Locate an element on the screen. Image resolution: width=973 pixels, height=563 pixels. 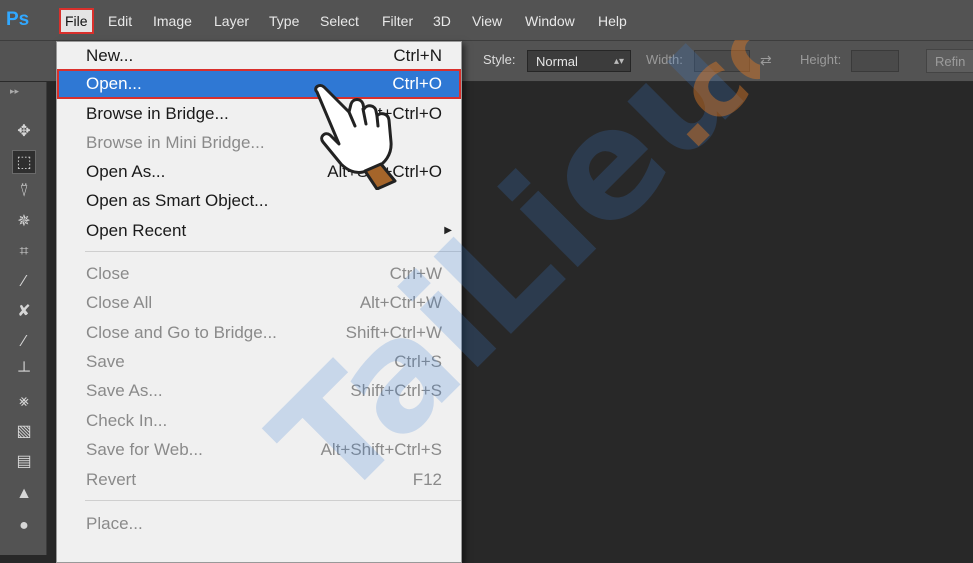
style-label: Style: is located at coordinates (499, 59).